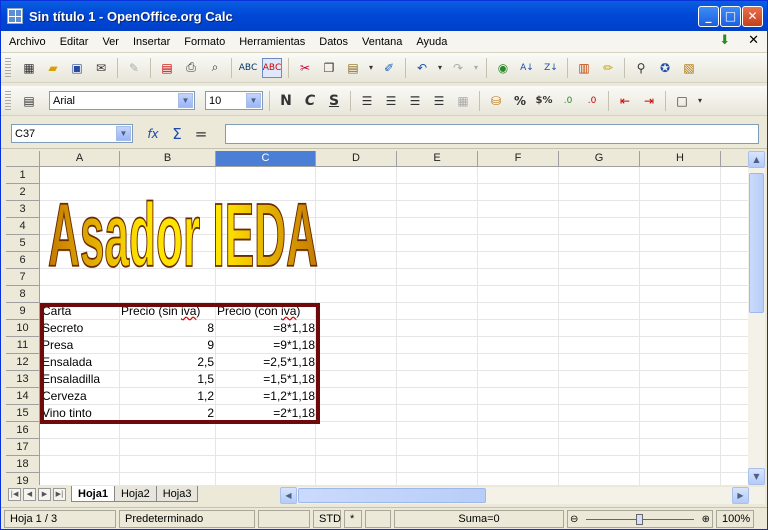 The width and height of the screenshot is (768, 530). I want to click on row-header: 16, so click(23, 430).